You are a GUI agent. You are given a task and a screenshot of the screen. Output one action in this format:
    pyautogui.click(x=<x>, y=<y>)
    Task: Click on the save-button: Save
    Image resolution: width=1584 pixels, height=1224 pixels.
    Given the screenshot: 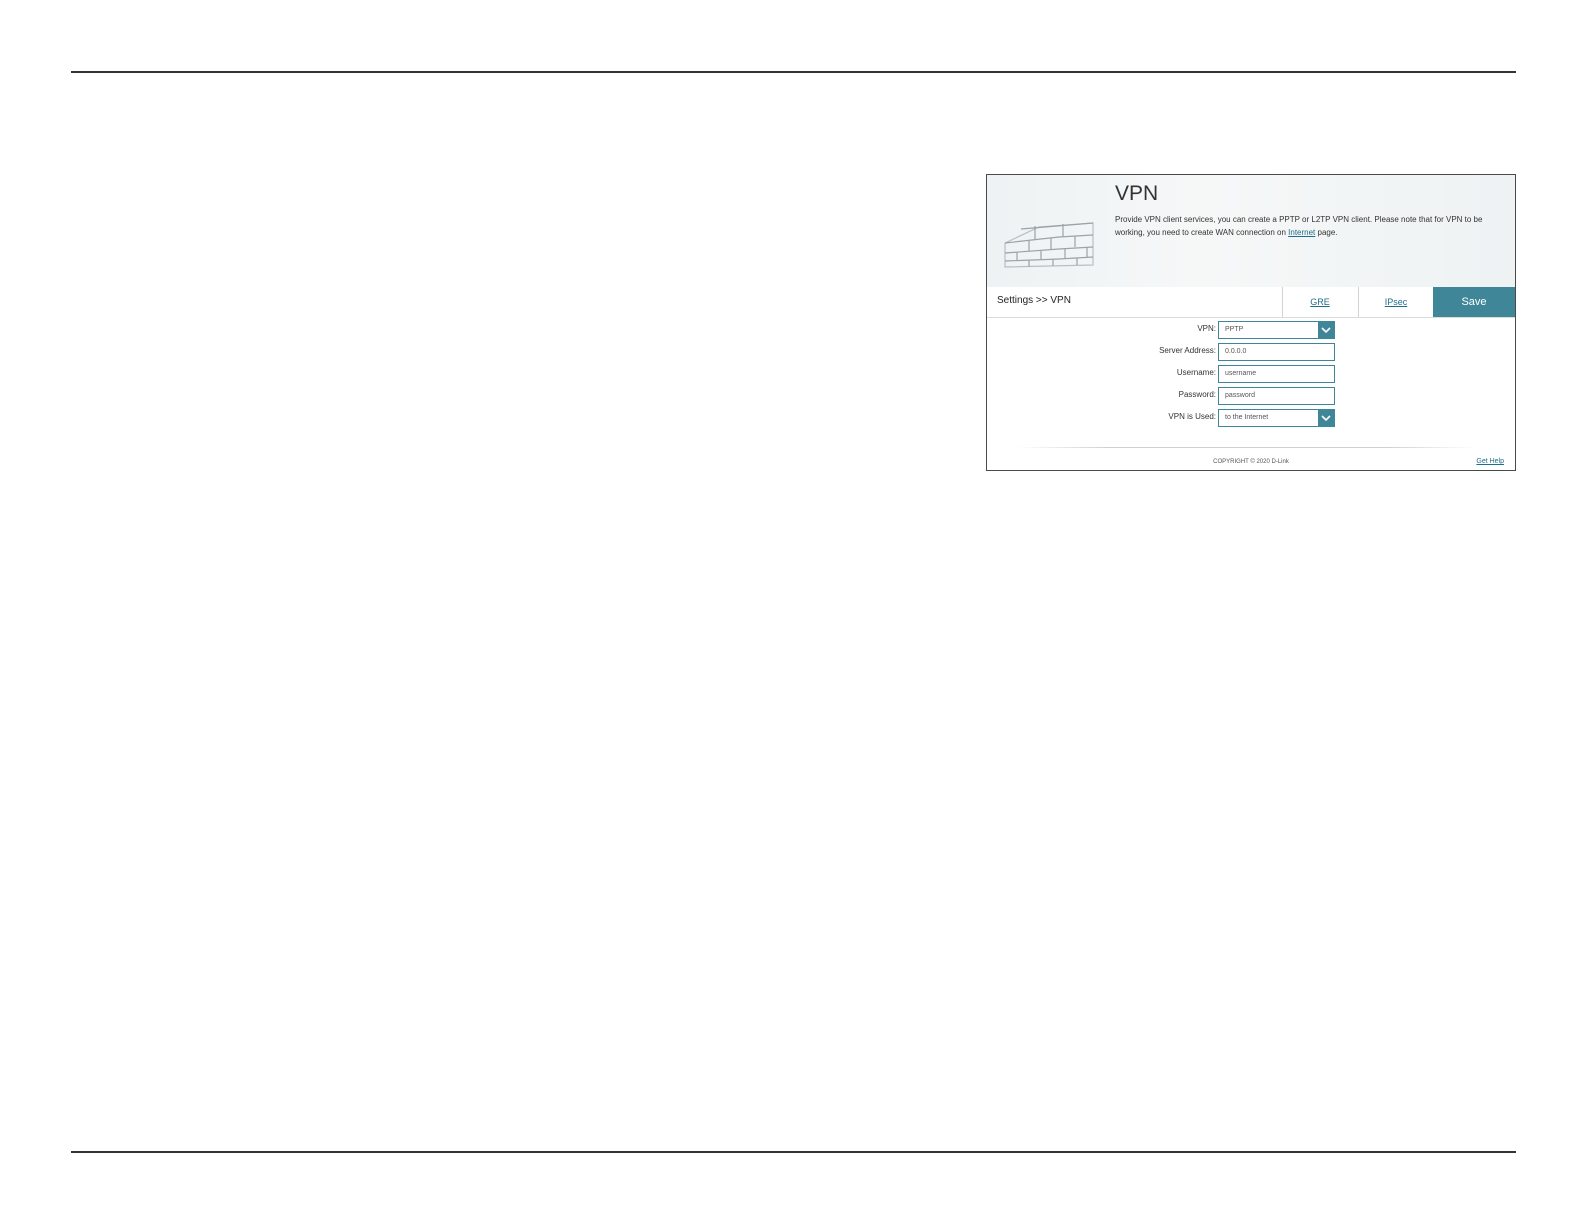 What is the action you would take?
    pyautogui.click(x=1474, y=302)
    